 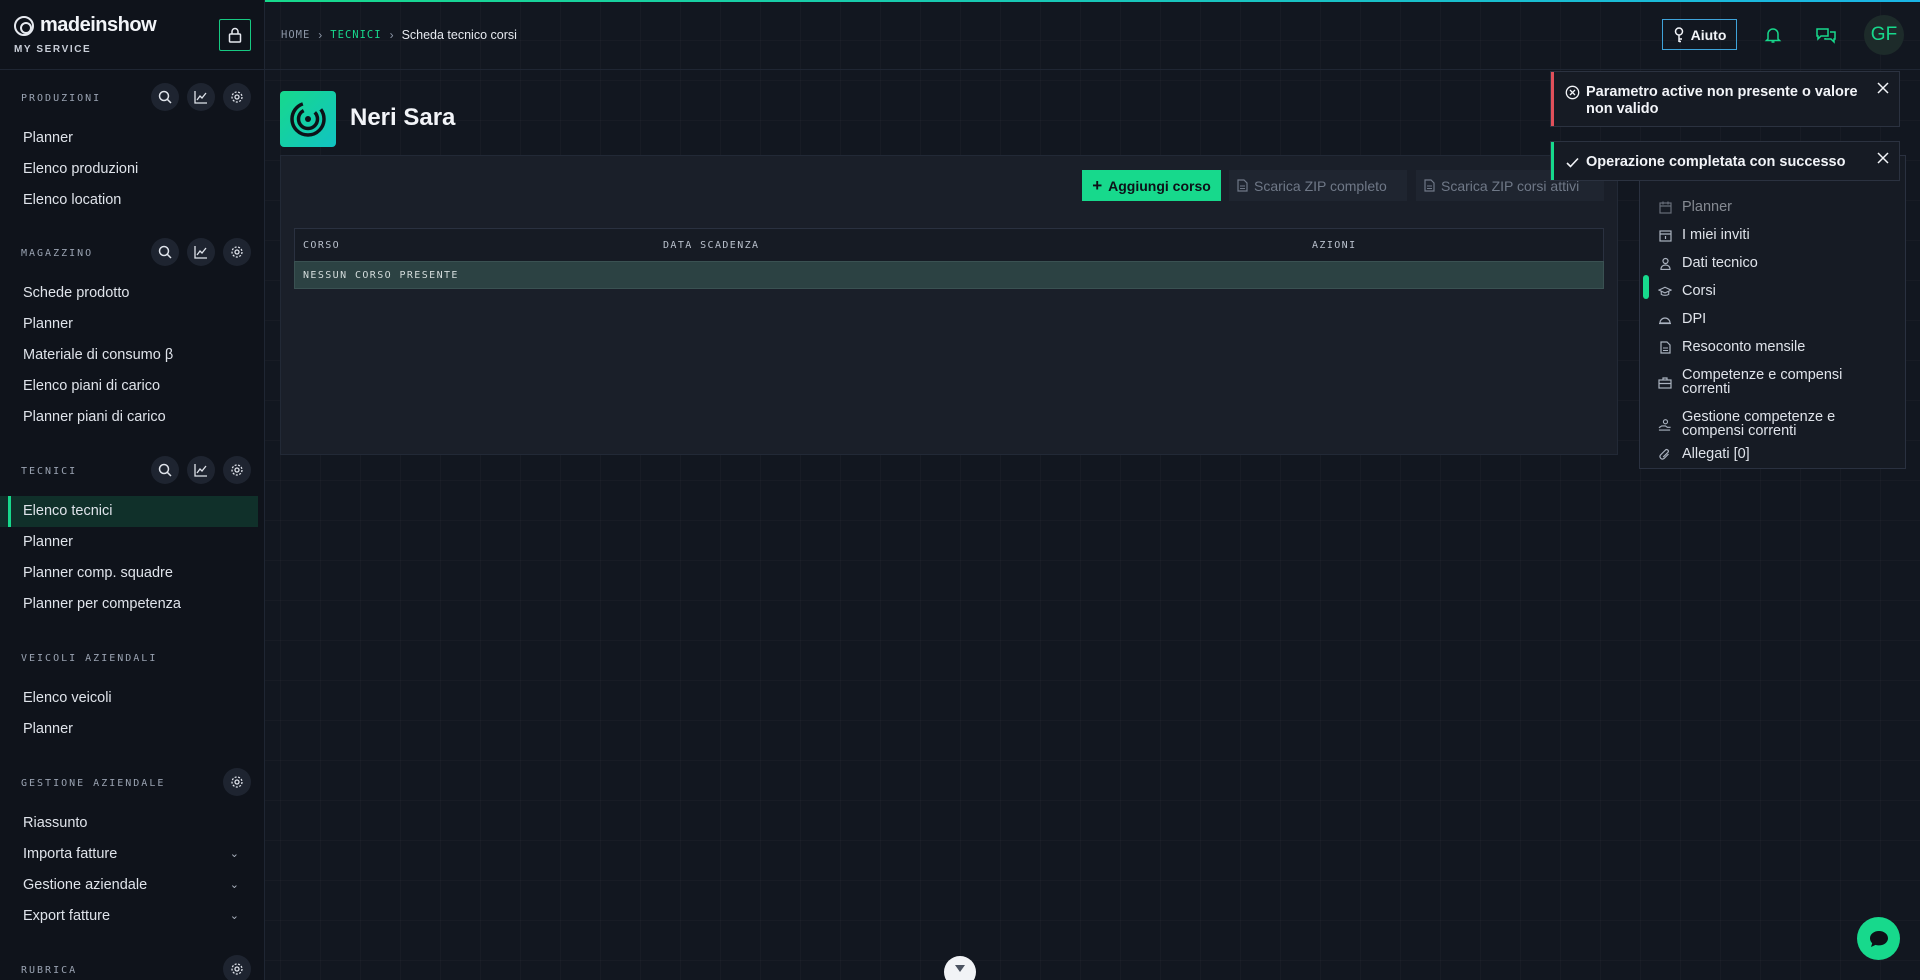 I want to click on submenu-item-gestione-competenze: Gestione competenze e compensi correnti, so click(x=1773, y=424).